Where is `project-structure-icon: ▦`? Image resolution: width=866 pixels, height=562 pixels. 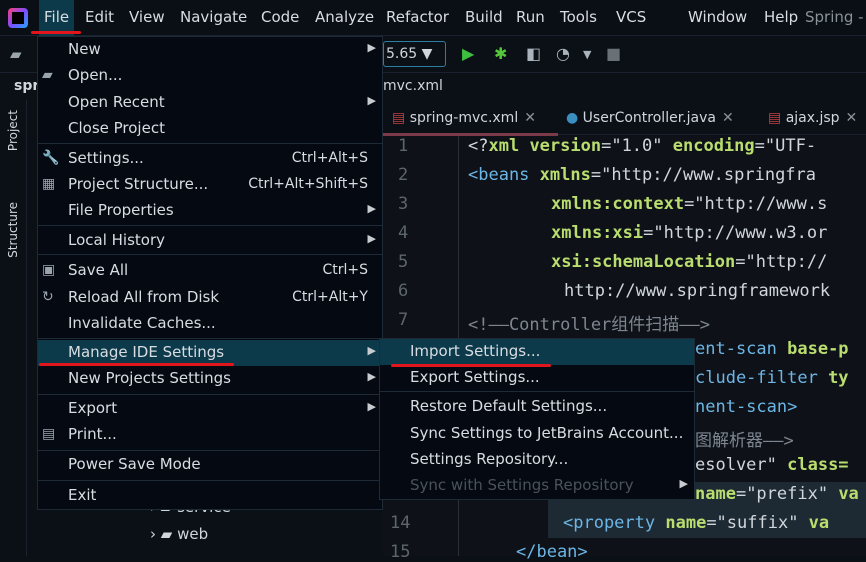 project-structure-icon: ▦ is located at coordinates (49, 184).